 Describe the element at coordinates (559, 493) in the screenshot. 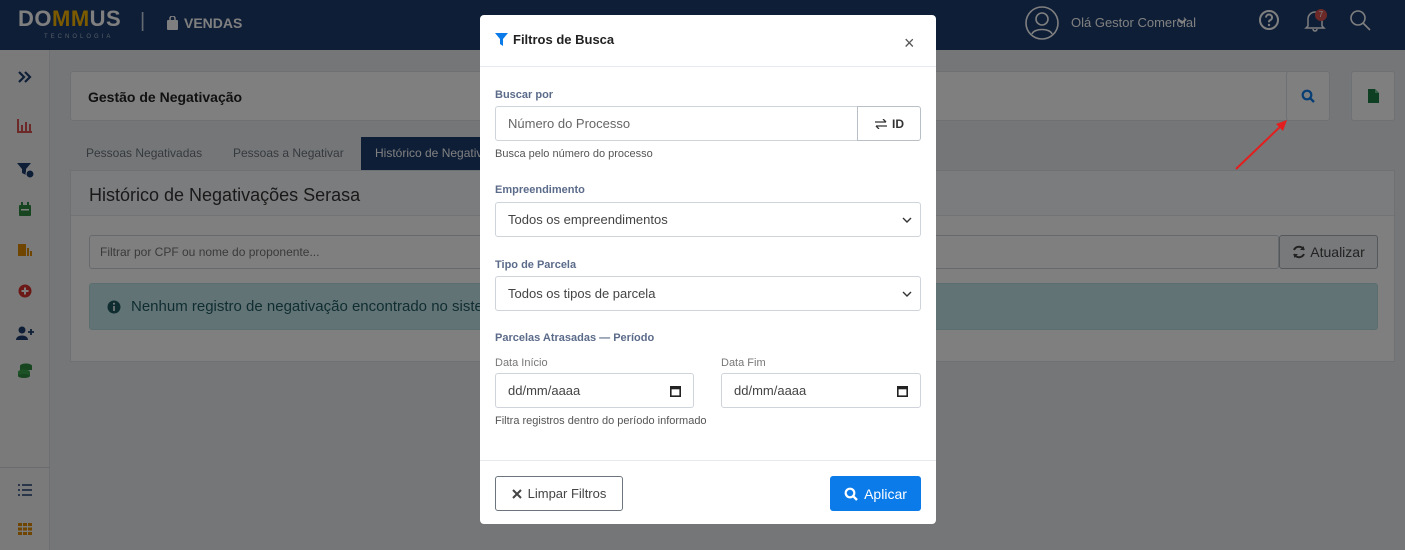

I see `clear-filters-button: Limpar Filtros` at that location.